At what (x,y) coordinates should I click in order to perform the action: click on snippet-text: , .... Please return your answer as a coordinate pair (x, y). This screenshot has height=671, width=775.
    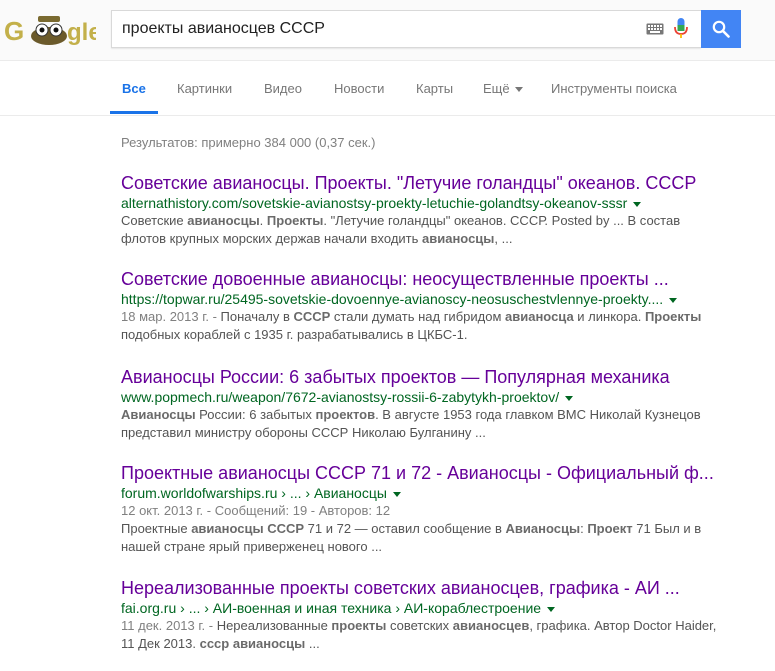
    Looking at the image, I should click on (503, 238).